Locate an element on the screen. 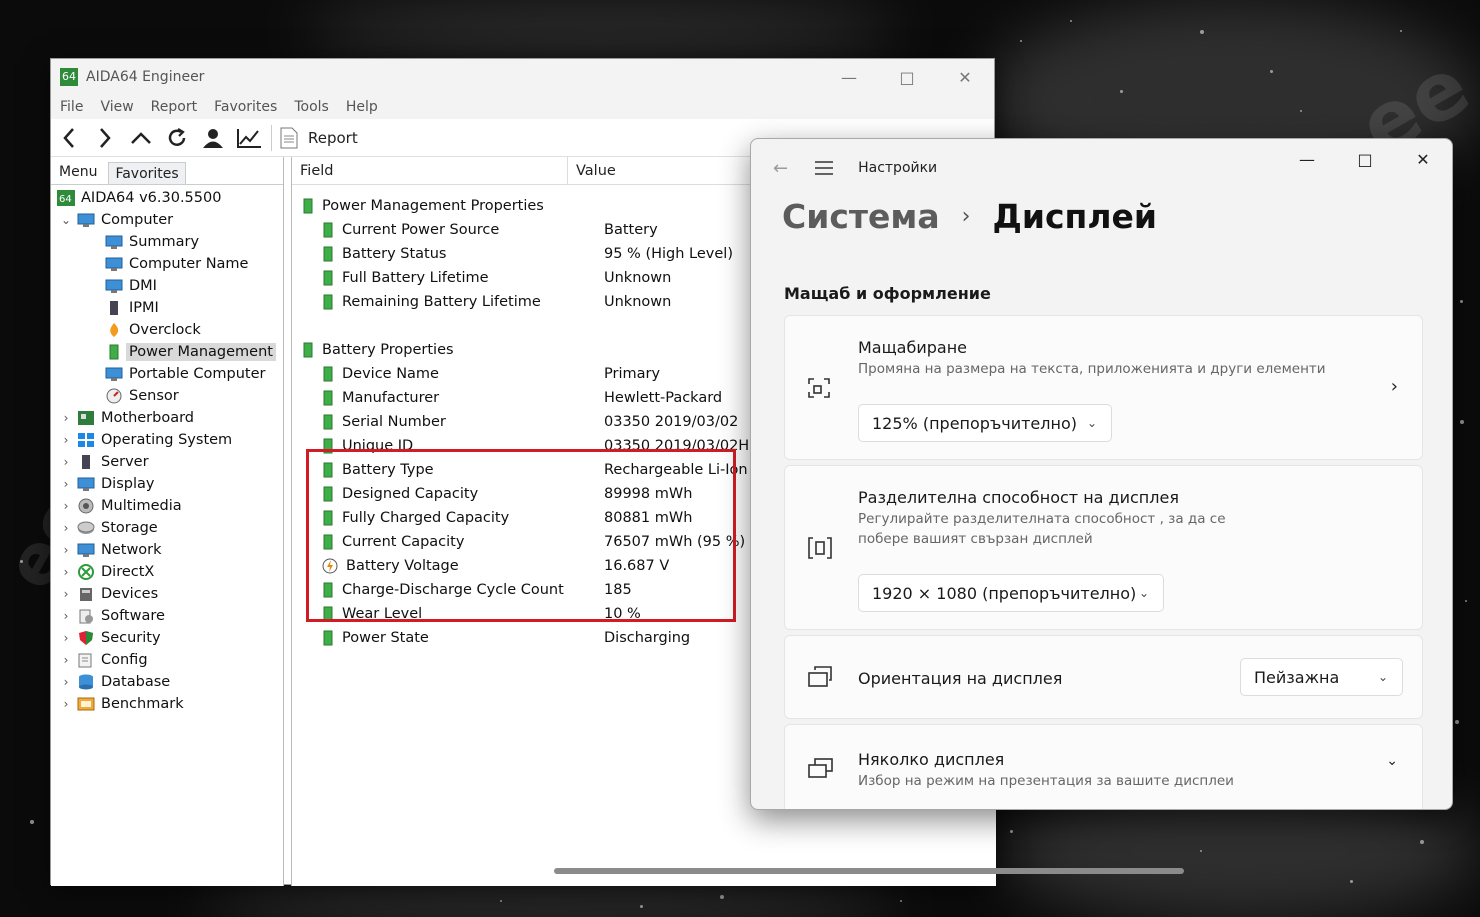 This screenshot has width=1480, height=917. up-button is located at coordinates (141, 138).